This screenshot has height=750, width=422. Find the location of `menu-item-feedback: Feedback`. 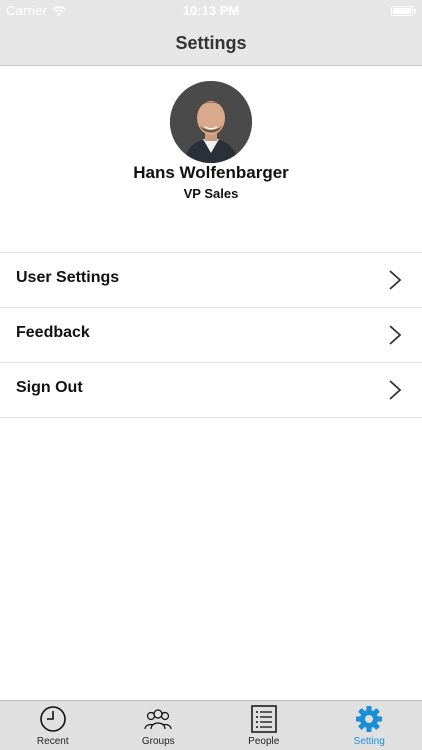

menu-item-feedback: Feedback is located at coordinates (211, 335).